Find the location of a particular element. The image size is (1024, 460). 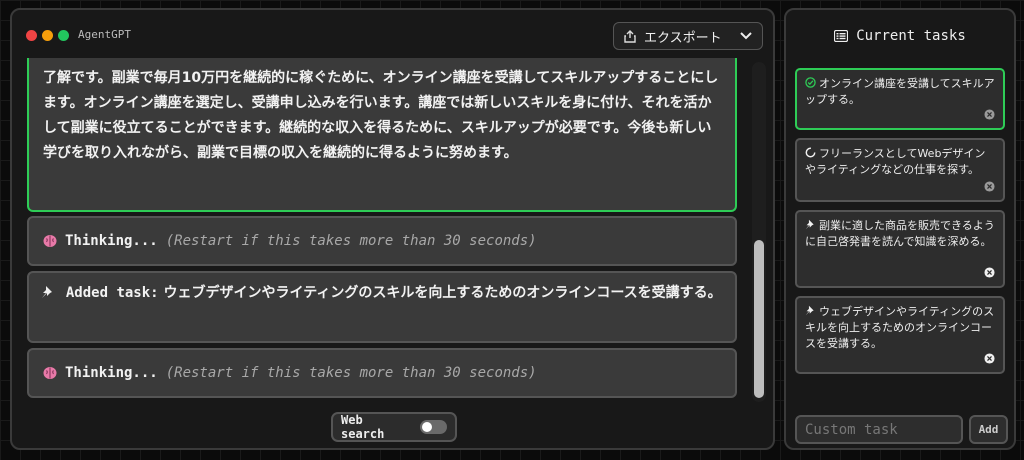

task-card: フリーランスとしてWebデザインやライティングなどの仕事を探す。 is located at coordinates (900, 170).